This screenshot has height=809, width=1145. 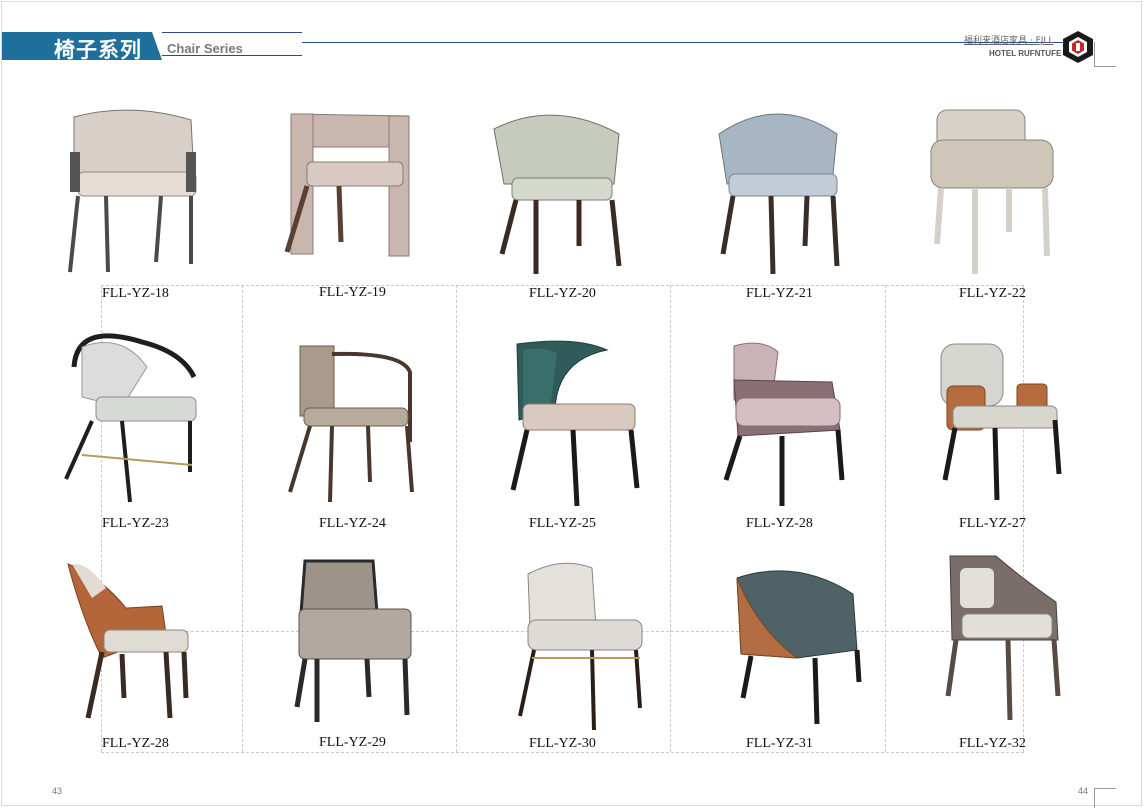 What do you see at coordinates (1025, 53) in the screenshot?
I see `brand-name-en: HOTEL RUFNTUFE` at bounding box center [1025, 53].